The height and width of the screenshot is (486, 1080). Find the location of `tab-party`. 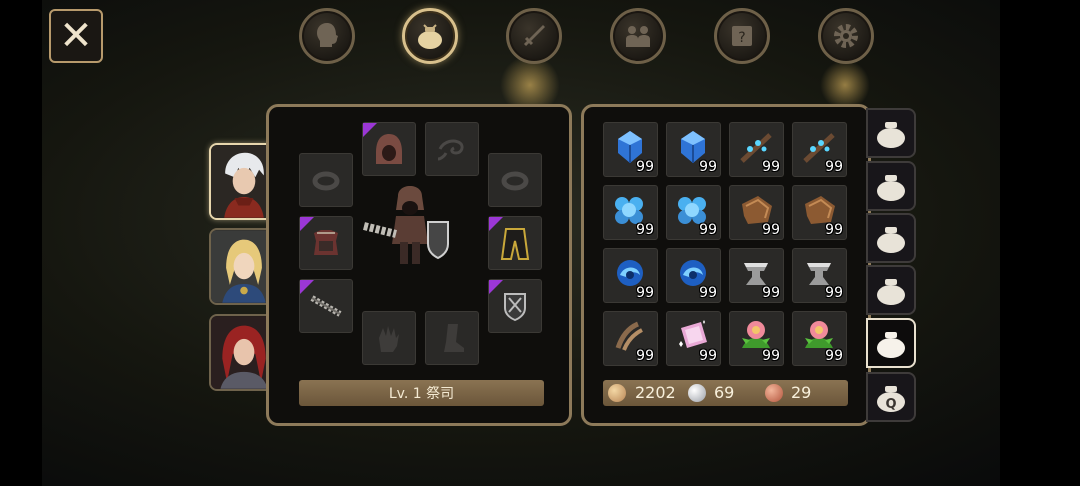

tab-party is located at coordinates (638, 36).